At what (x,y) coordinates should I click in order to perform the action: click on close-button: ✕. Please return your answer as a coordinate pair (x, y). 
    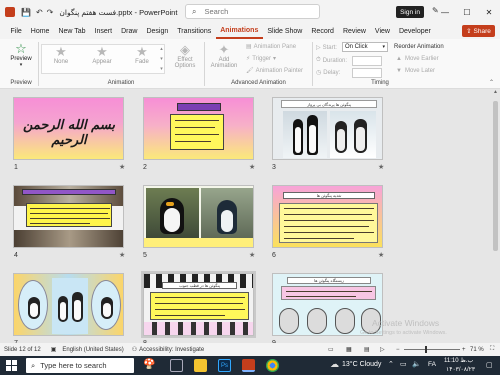
    Looking at the image, I should click on (489, 12).